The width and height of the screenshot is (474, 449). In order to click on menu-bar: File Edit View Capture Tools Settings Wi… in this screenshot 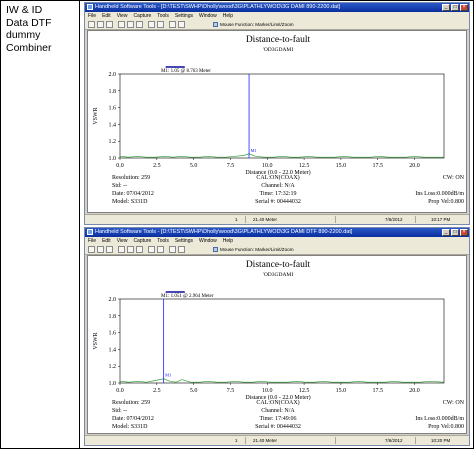, I will do `click(277, 16)`.